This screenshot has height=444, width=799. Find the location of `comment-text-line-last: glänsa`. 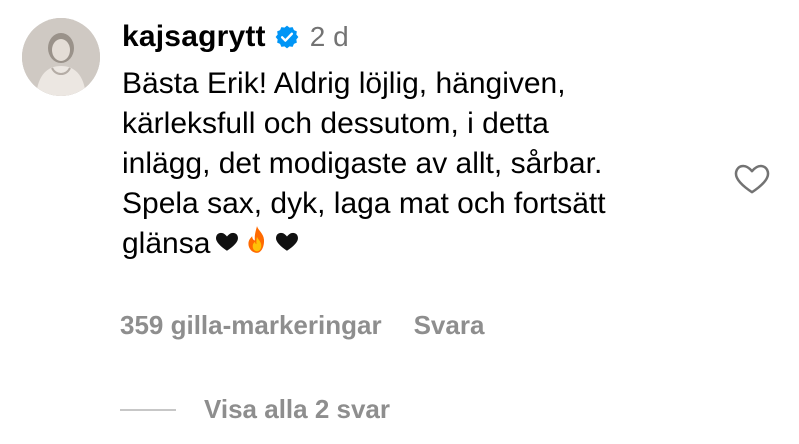

comment-text-line-last: glänsa is located at coordinates (422, 245).